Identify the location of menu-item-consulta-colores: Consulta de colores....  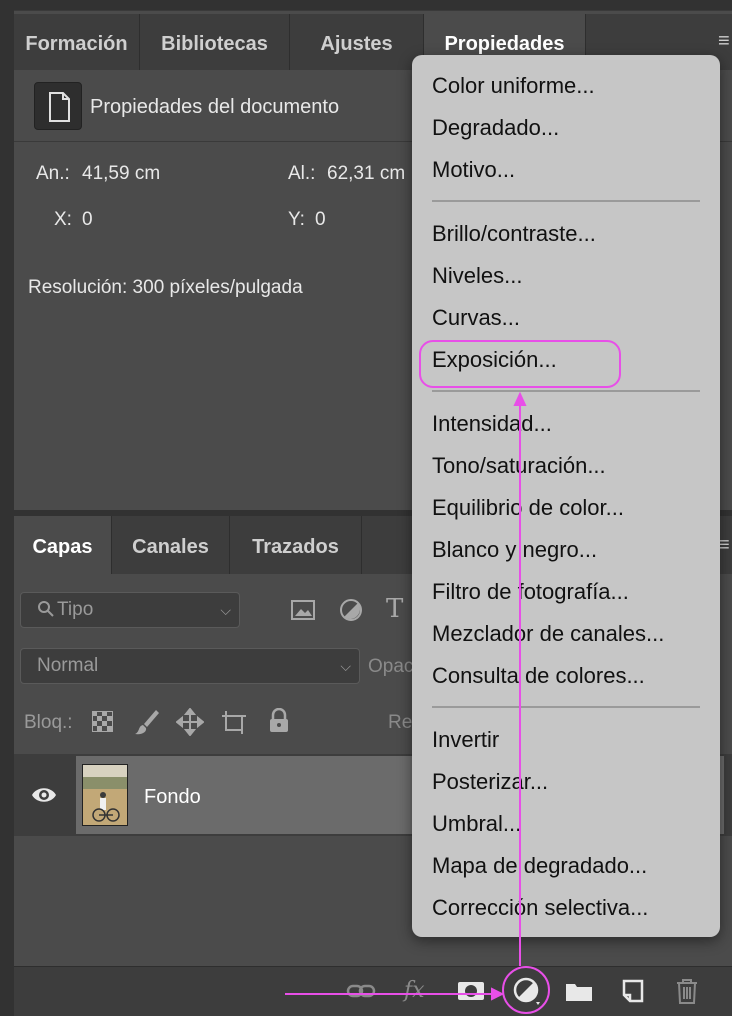
(538, 676).